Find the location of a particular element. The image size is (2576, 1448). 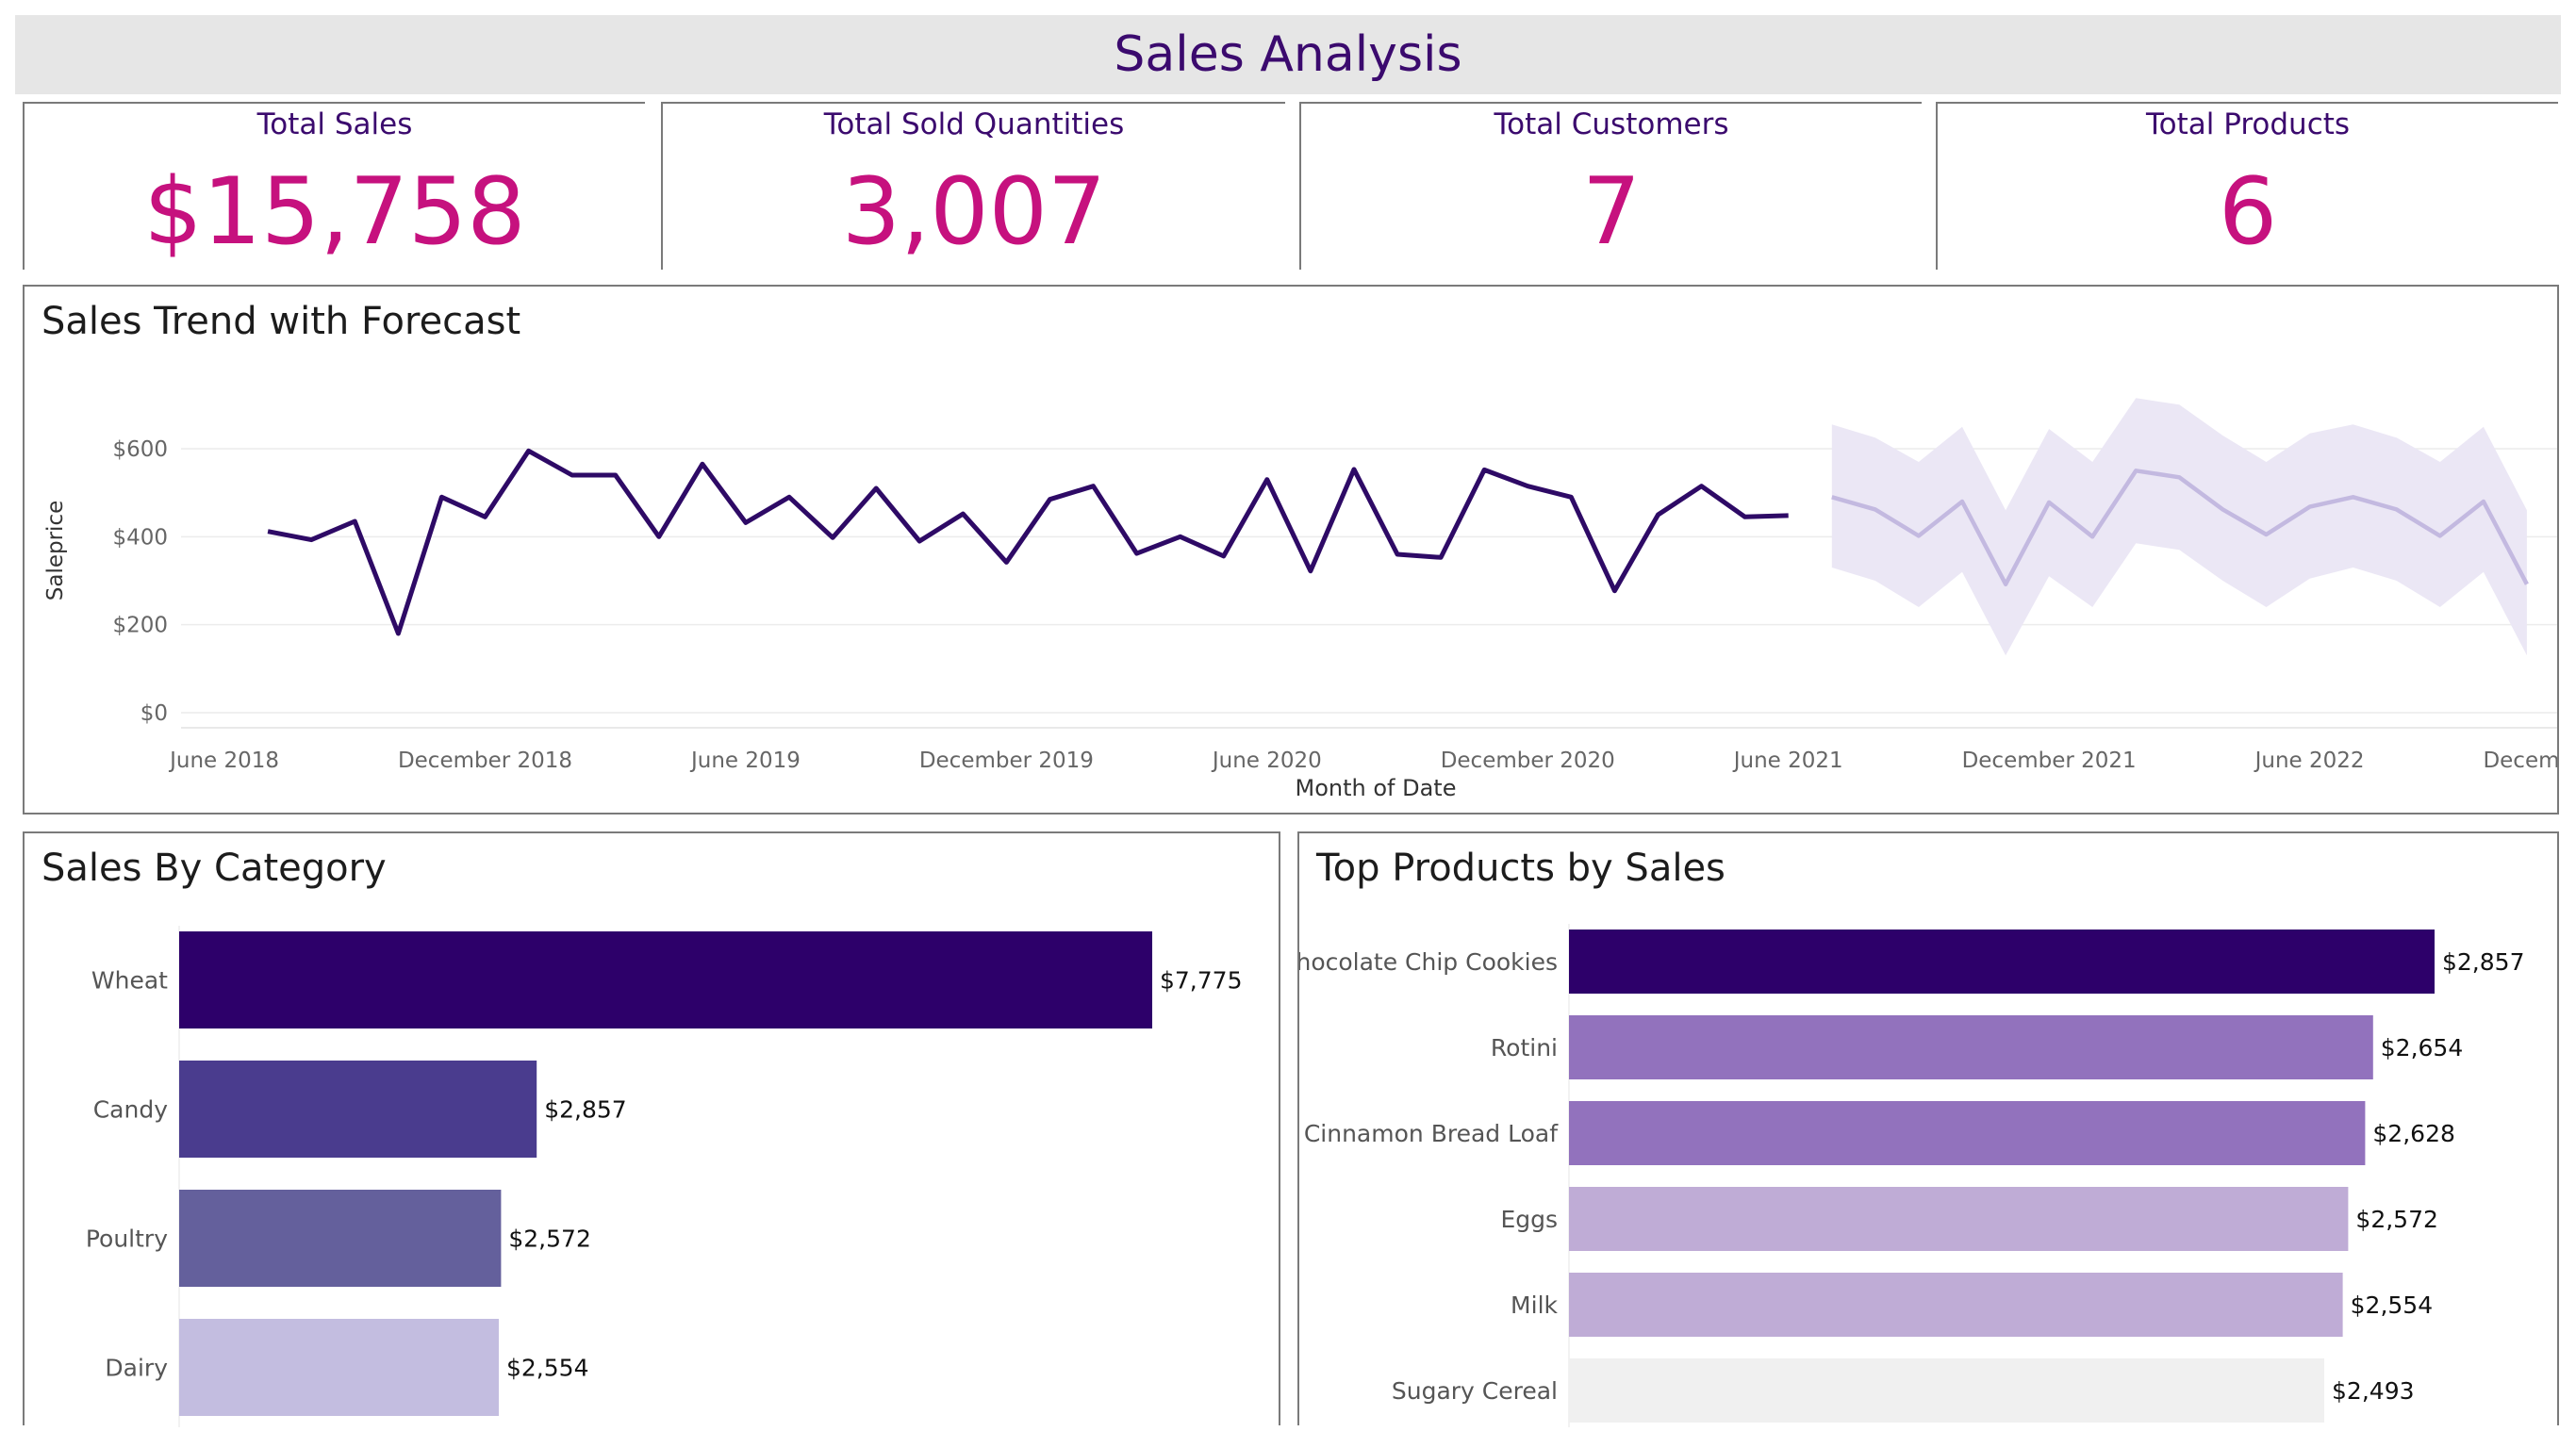

x-tick-label: December 2020 is located at coordinates (1528, 761).